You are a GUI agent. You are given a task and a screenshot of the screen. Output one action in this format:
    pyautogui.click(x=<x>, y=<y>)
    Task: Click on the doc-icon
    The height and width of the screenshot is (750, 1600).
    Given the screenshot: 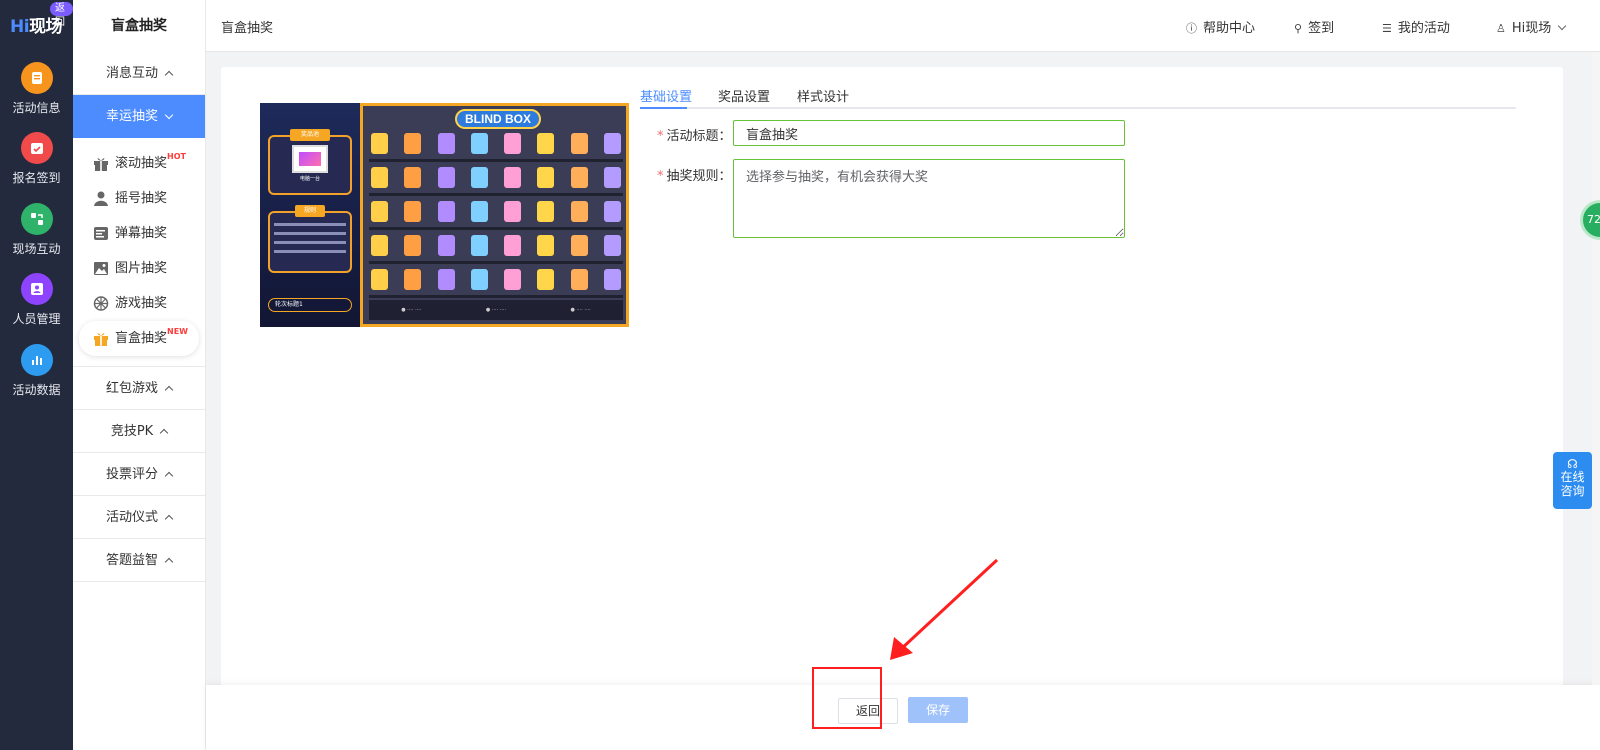 What is the action you would take?
    pyautogui.click(x=36, y=78)
    